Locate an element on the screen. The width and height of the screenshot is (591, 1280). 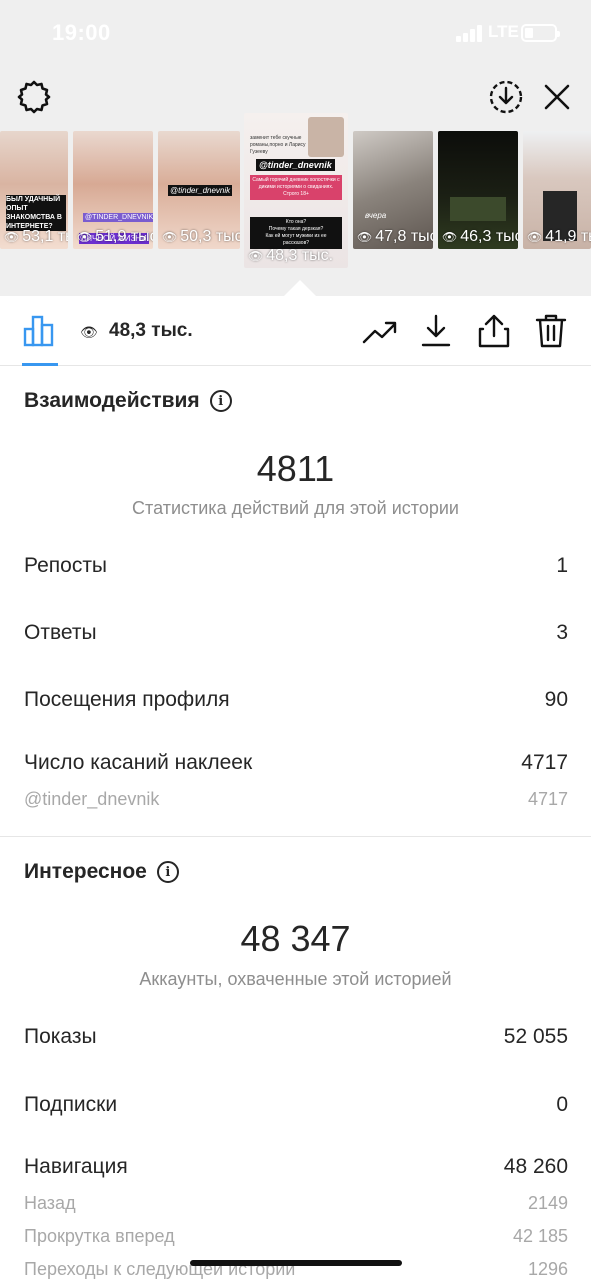
section-divider is located at coordinates (295, 836).